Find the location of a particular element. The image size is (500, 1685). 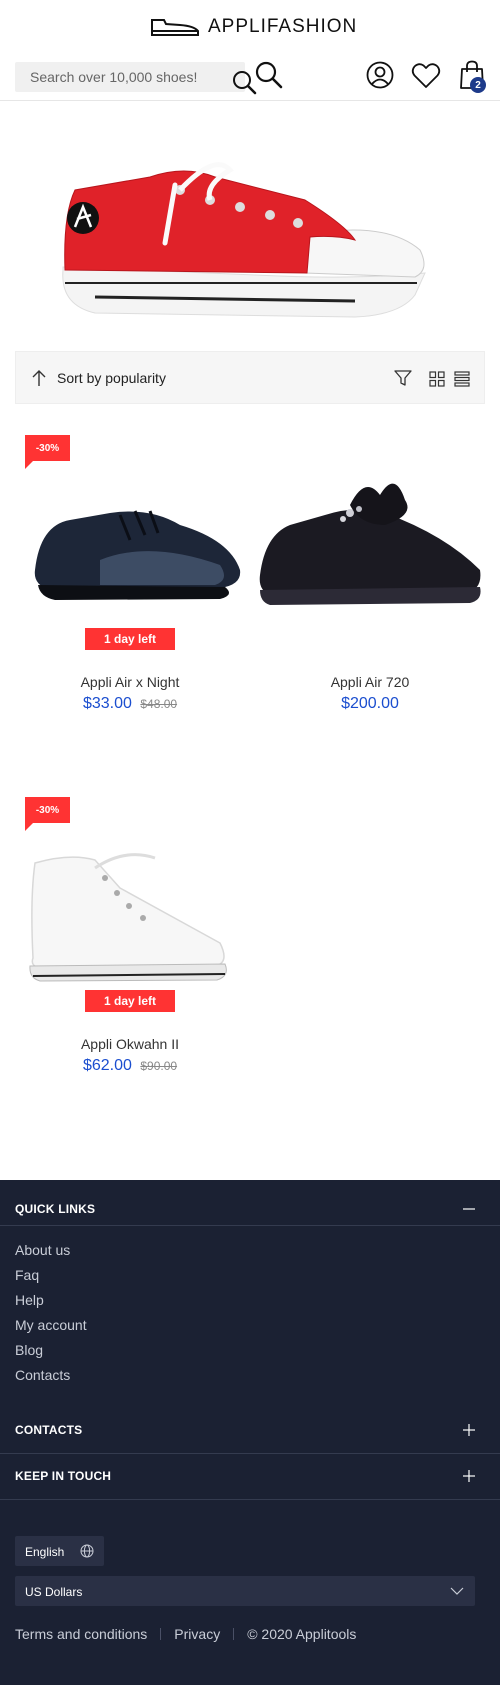

product-card: Appli Air 720 $200.00 is located at coordinates (370, 570).